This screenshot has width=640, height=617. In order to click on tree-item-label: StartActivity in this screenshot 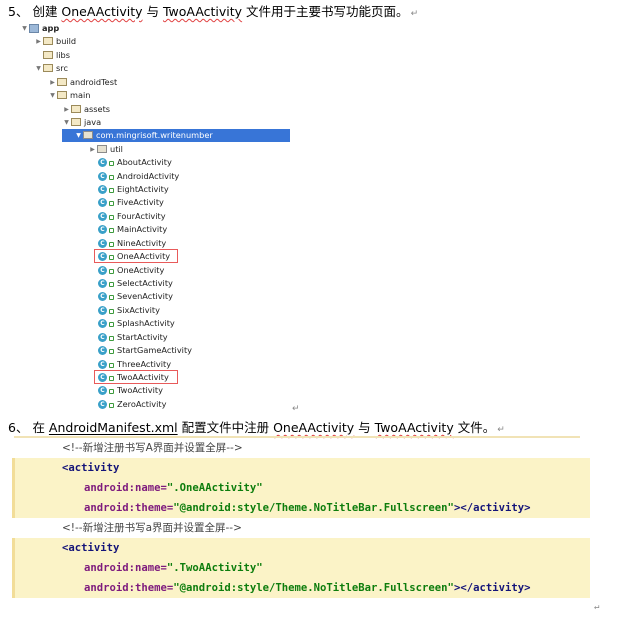, I will do `click(142, 336)`.